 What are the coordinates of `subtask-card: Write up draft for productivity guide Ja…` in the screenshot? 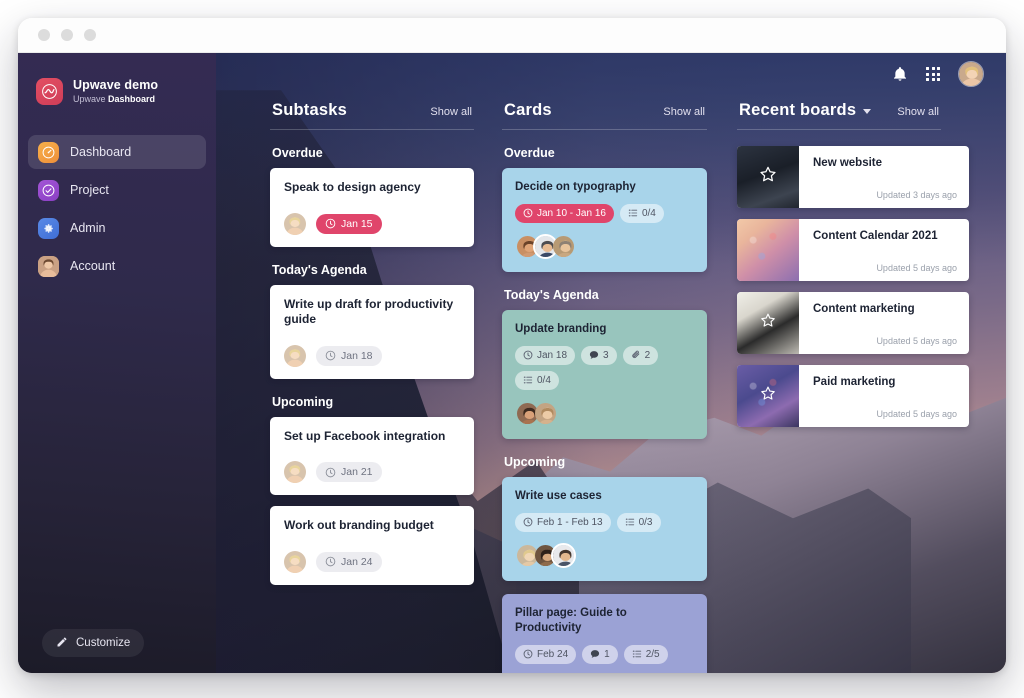 It's located at (372, 331).